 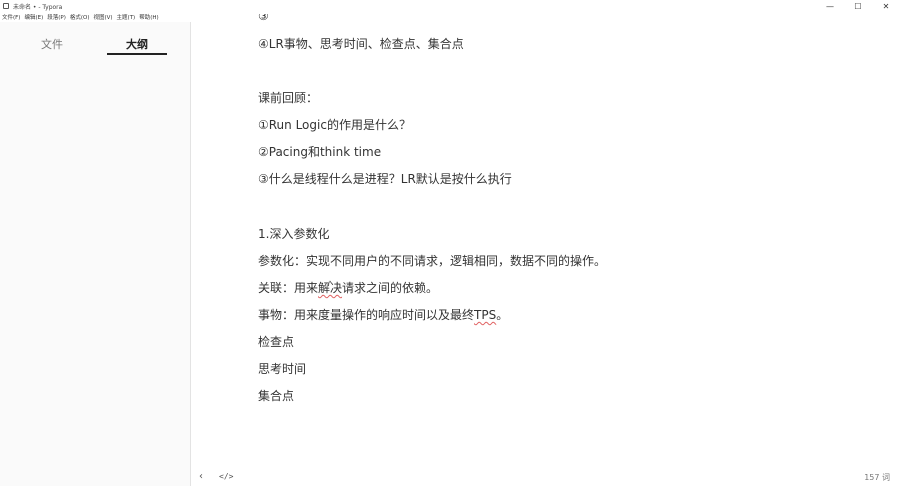 What do you see at coordinates (137, 44) in the screenshot?
I see `tab-outline: 大纲` at bounding box center [137, 44].